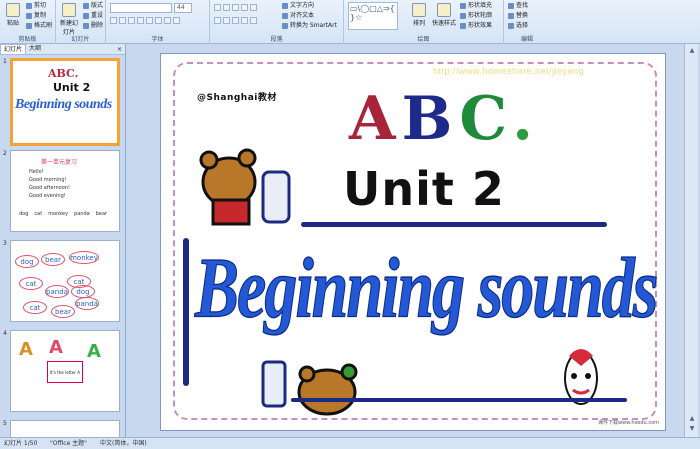 This screenshot has width=700, height=449. What do you see at coordinates (419, 16) in the screenshot?
I see `arrange-button: 排列` at bounding box center [419, 16].